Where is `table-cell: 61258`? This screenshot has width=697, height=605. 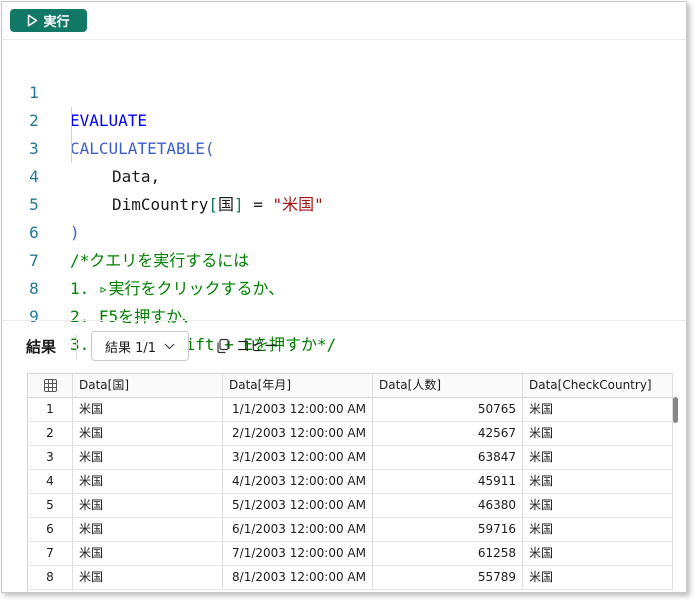
table-cell: 61258 is located at coordinates (448, 554).